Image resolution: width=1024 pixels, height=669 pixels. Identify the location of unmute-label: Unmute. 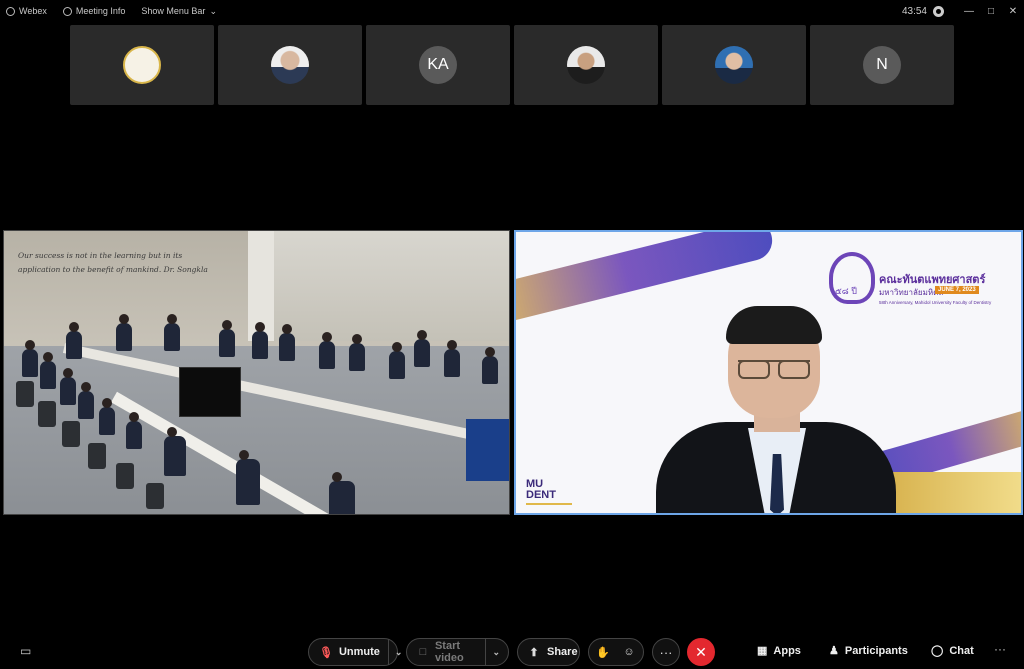
(359, 652).